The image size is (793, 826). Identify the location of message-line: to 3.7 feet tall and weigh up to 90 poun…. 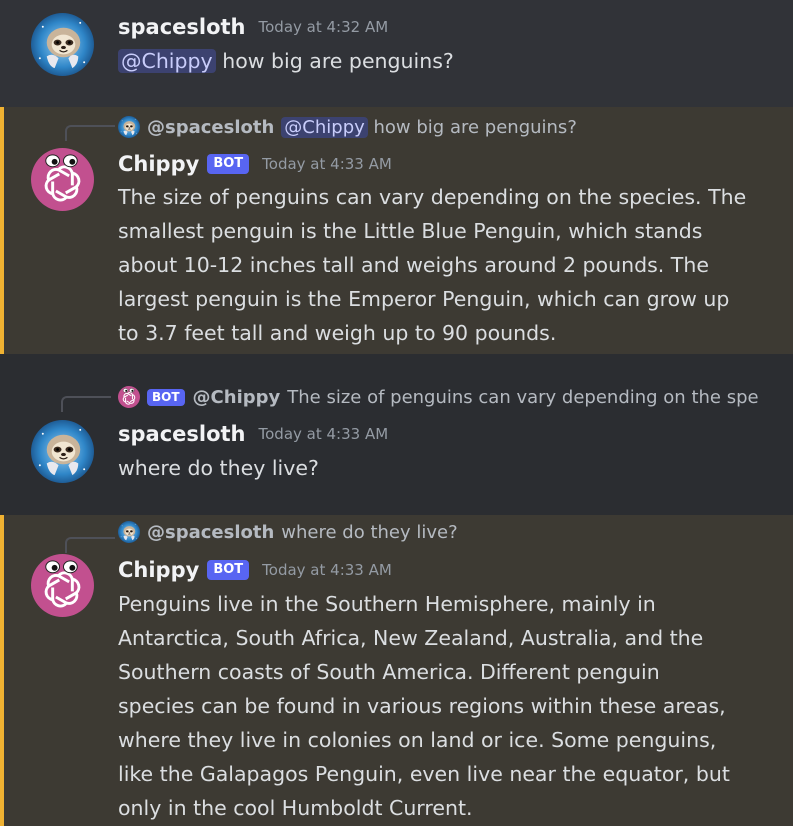
(337, 333).